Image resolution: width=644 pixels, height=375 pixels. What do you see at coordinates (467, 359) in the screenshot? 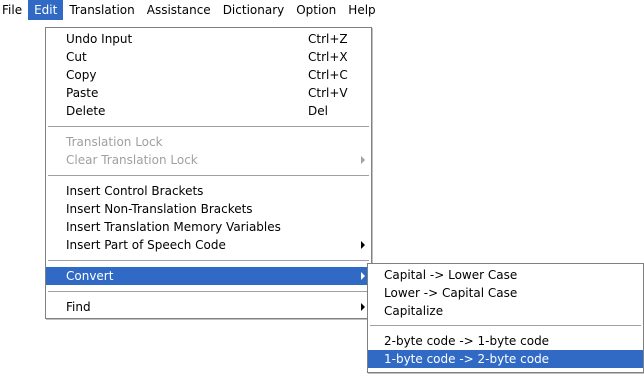
I see `menu-item-label: 1-byte code -> 2-byte code` at bounding box center [467, 359].